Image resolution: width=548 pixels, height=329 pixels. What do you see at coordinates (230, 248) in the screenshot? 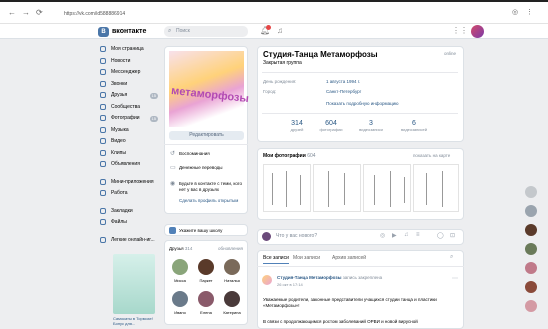
I see `friends-updates-link: обновления` at bounding box center [230, 248].